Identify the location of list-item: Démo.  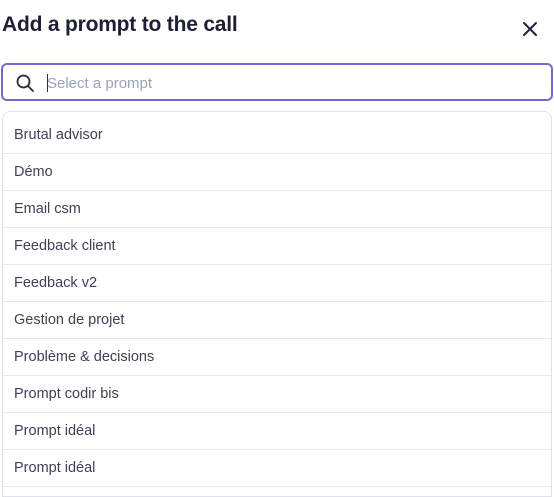
(277, 172).